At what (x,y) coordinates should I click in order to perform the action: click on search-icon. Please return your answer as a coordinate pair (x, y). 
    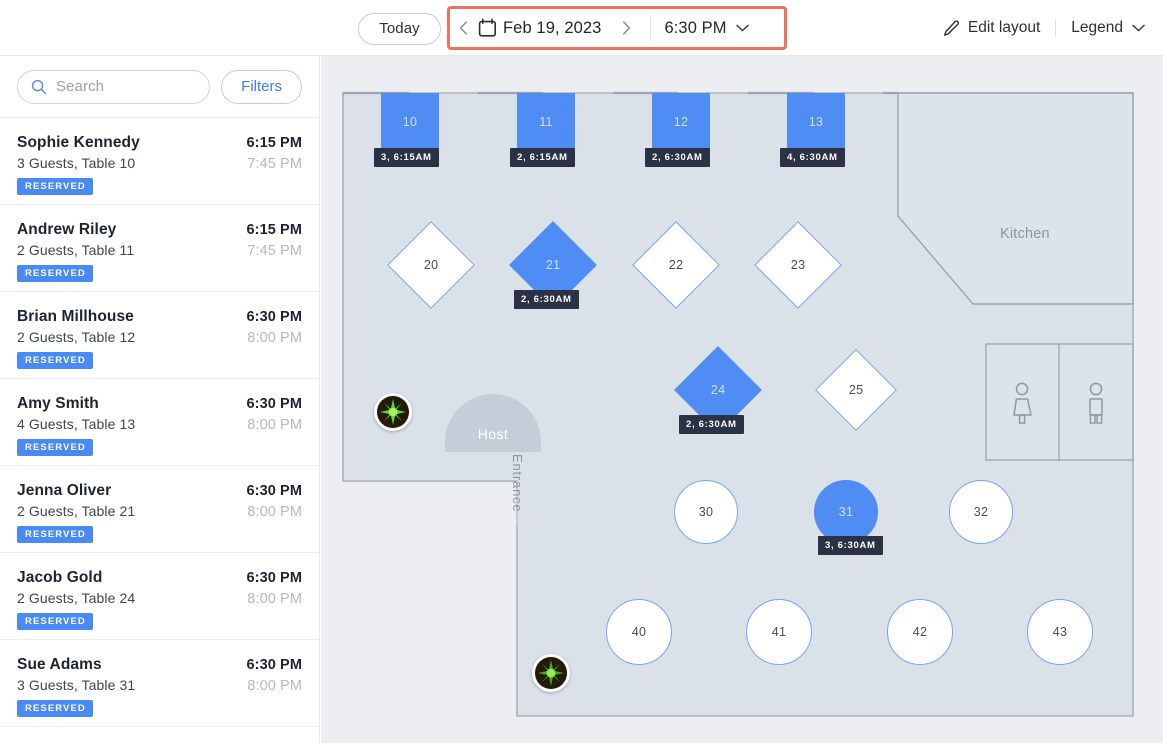
    Looking at the image, I should click on (39, 86).